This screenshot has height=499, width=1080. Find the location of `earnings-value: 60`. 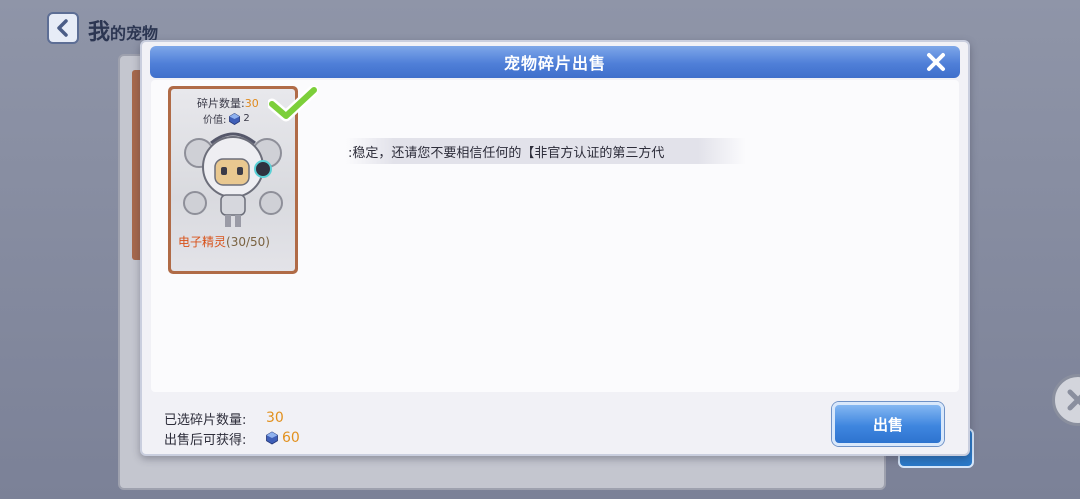

earnings-value: 60 is located at coordinates (291, 438).